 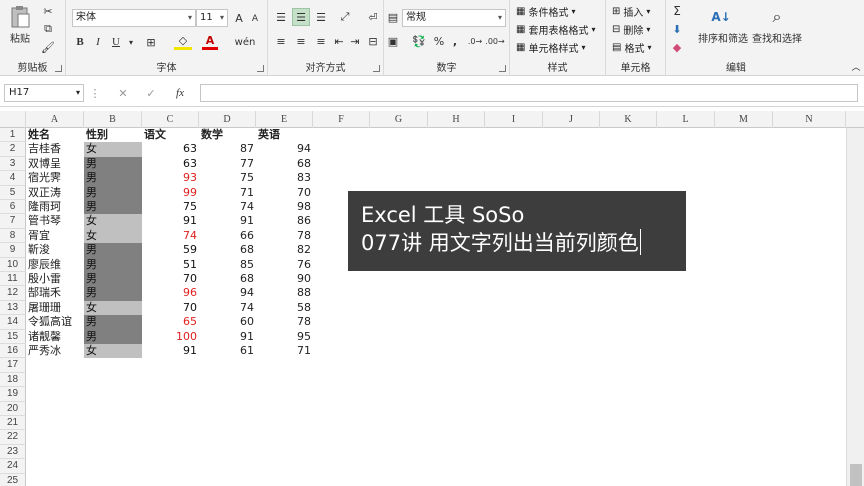 I want to click on row-header: 24, so click(x=13, y=466).